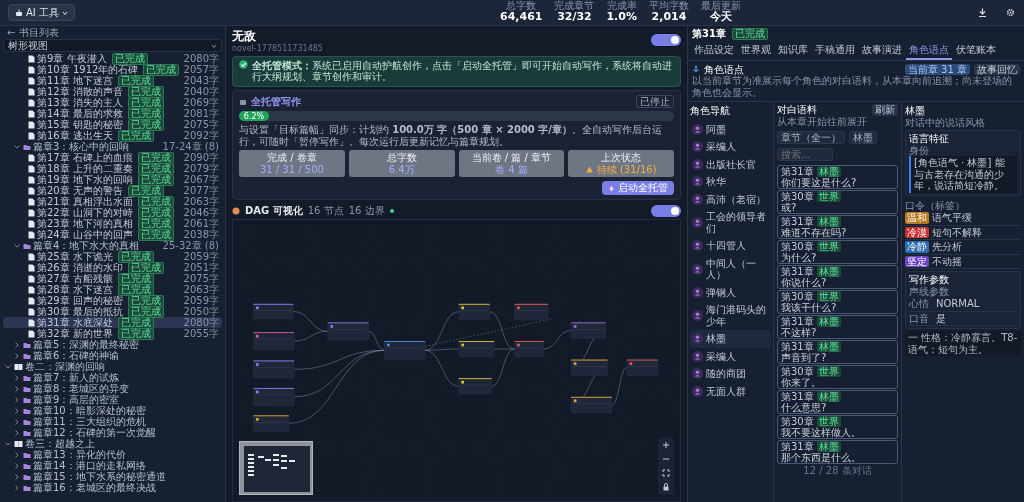 Image resolution: width=1024 pixels, height=502 pixels. What do you see at coordinates (41, 12) in the screenshot?
I see `ai-tool-button: AI 工具` at bounding box center [41, 12].